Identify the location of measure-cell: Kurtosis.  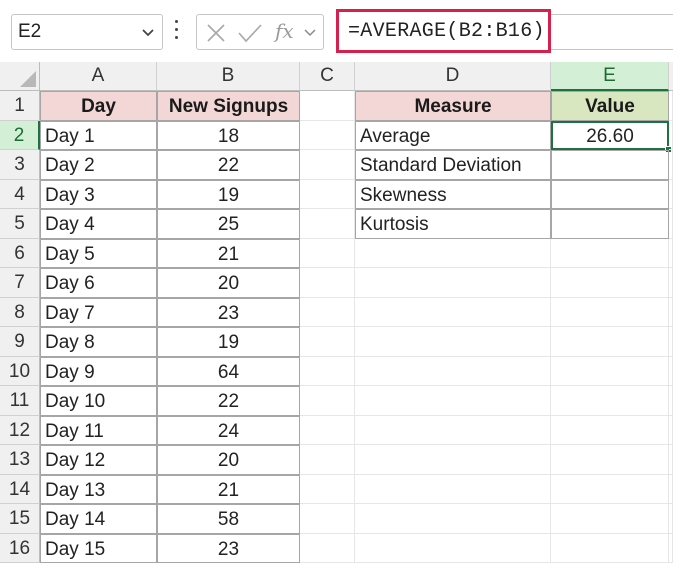
(453, 224).